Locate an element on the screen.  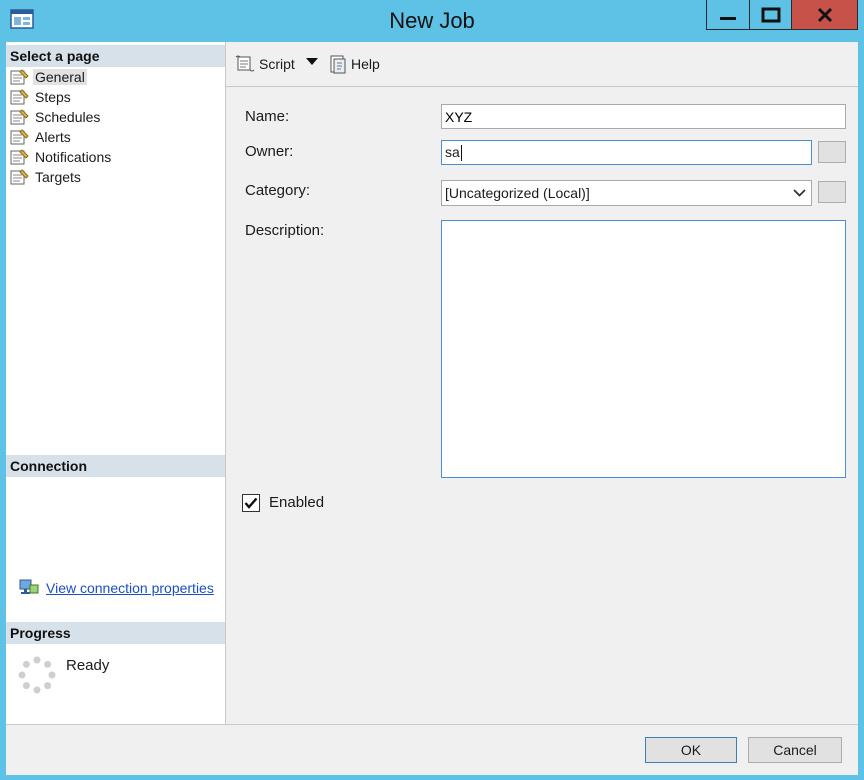
chevron-down-icon is located at coordinates (799, 193).